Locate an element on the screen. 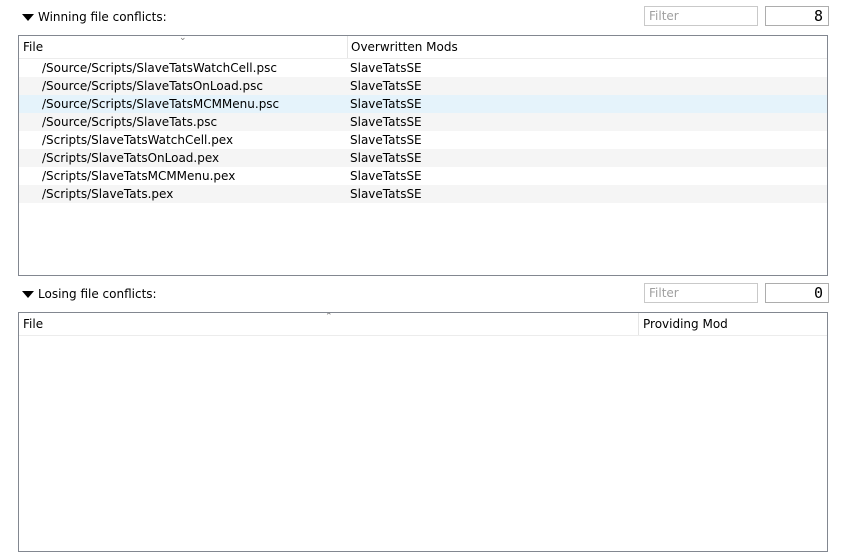  winning-conflicts-toggle: Winning file conflicts: is located at coordinates (93, 17).